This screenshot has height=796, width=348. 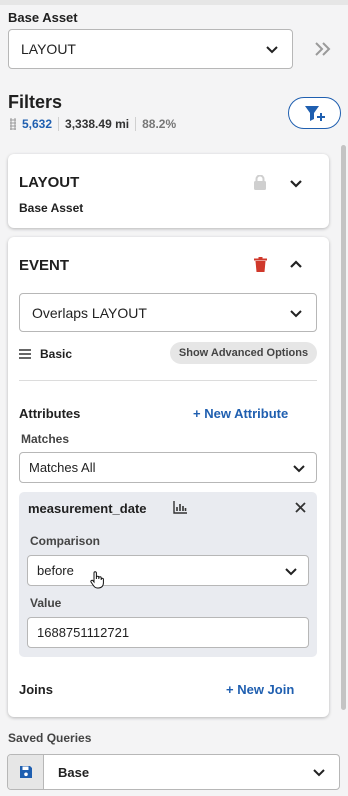 I want to click on base-asset-select: LAYOUT, so click(x=150, y=49).